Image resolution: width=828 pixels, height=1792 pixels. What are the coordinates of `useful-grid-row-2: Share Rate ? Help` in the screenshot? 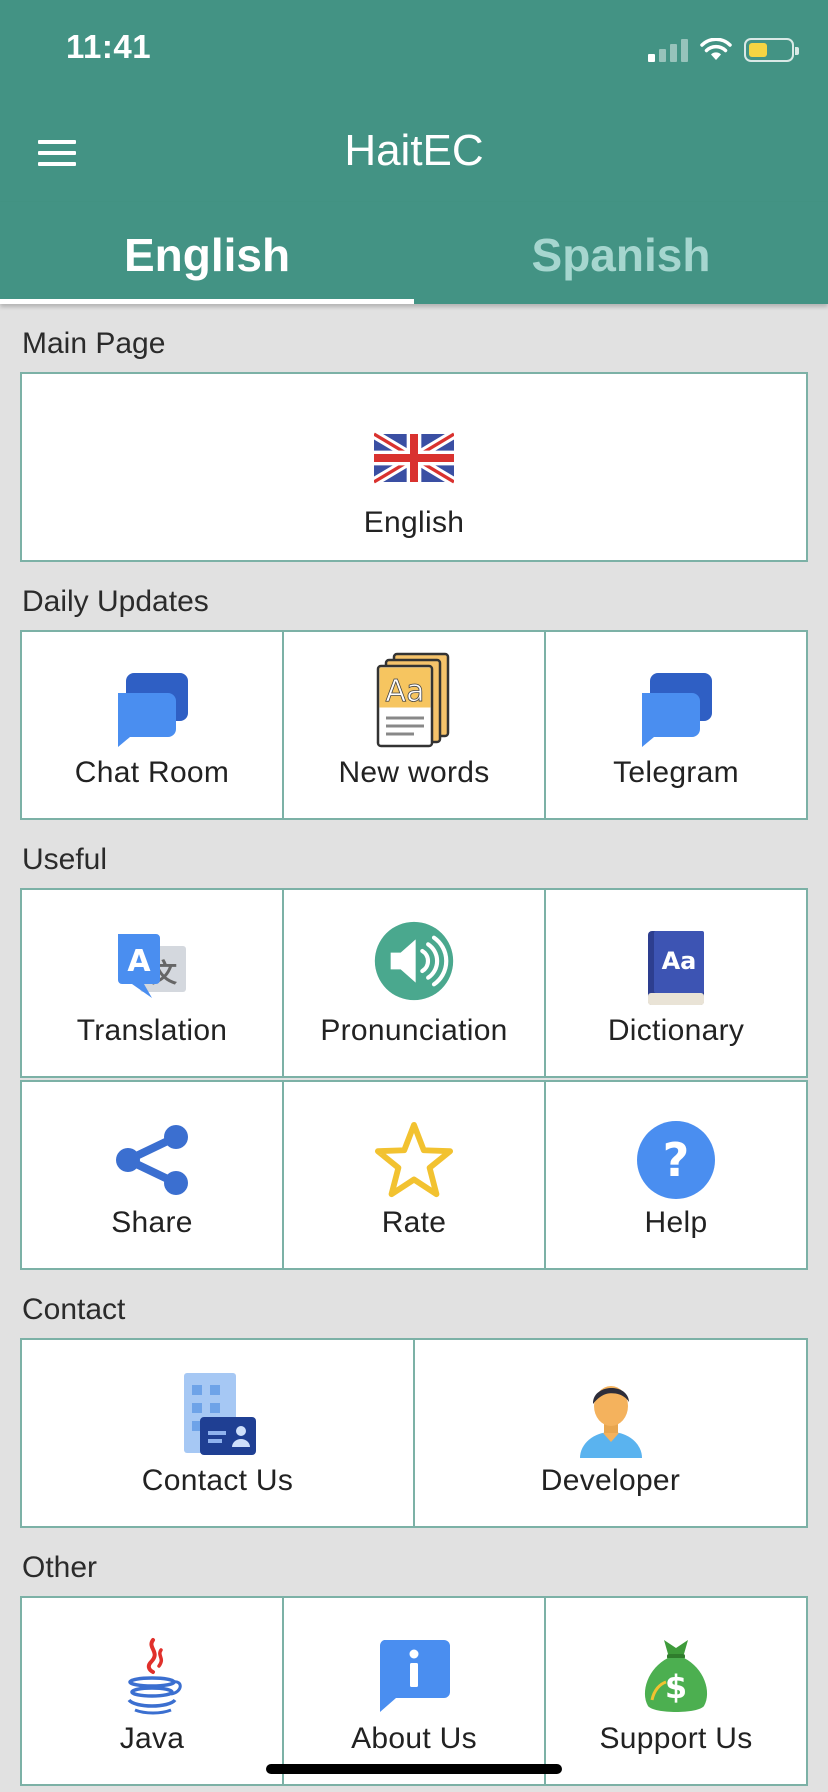 It's located at (414, 1175).